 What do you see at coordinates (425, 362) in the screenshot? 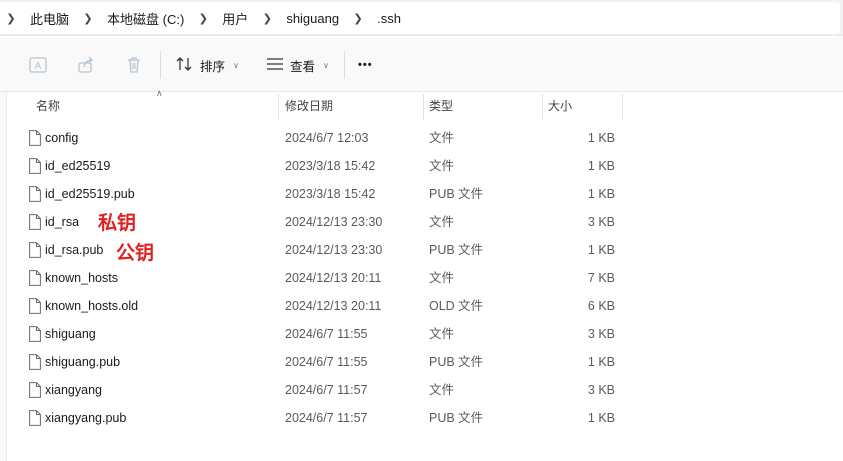
I see `file-row: shiguang.pub 2024/6/7 11:55 PUB 文件 1 KB` at bounding box center [425, 362].